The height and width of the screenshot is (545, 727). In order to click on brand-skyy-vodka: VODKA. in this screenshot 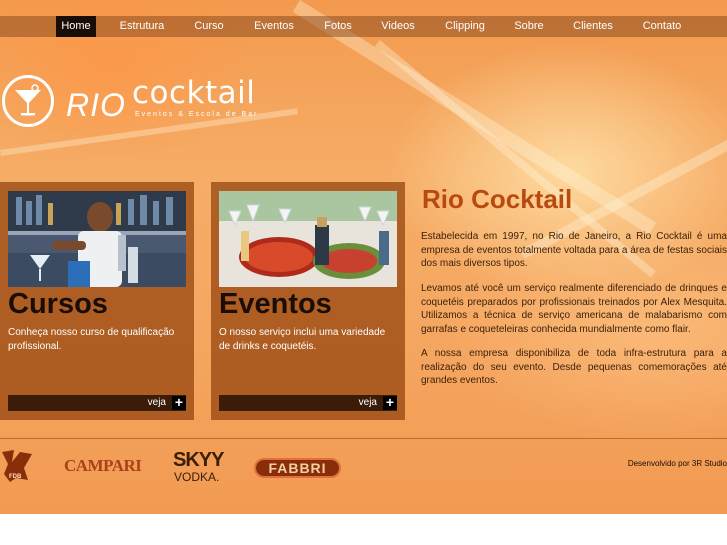, I will do `click(197, 477)`.